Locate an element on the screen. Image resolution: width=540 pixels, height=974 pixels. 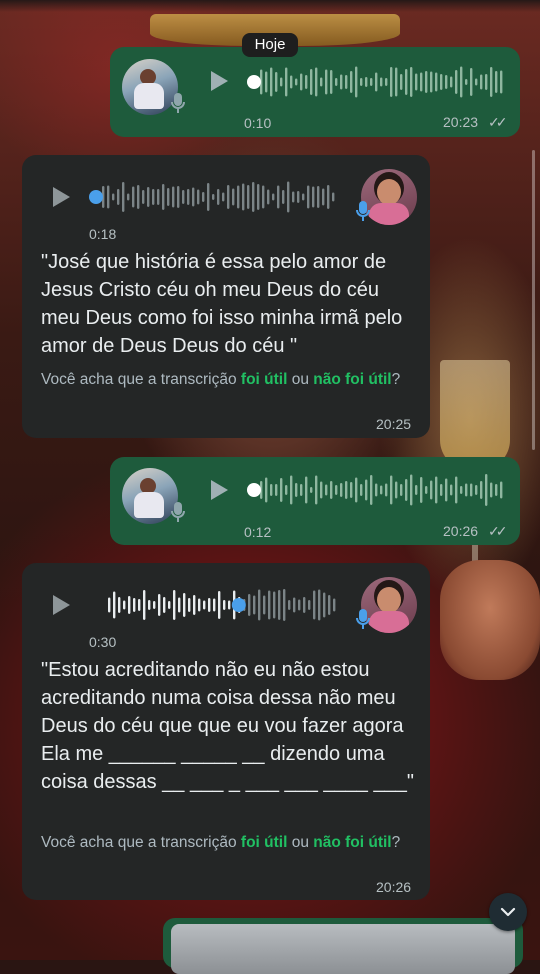
read-receipt-icon: ✓✓ is located at coordinates (498, 531).